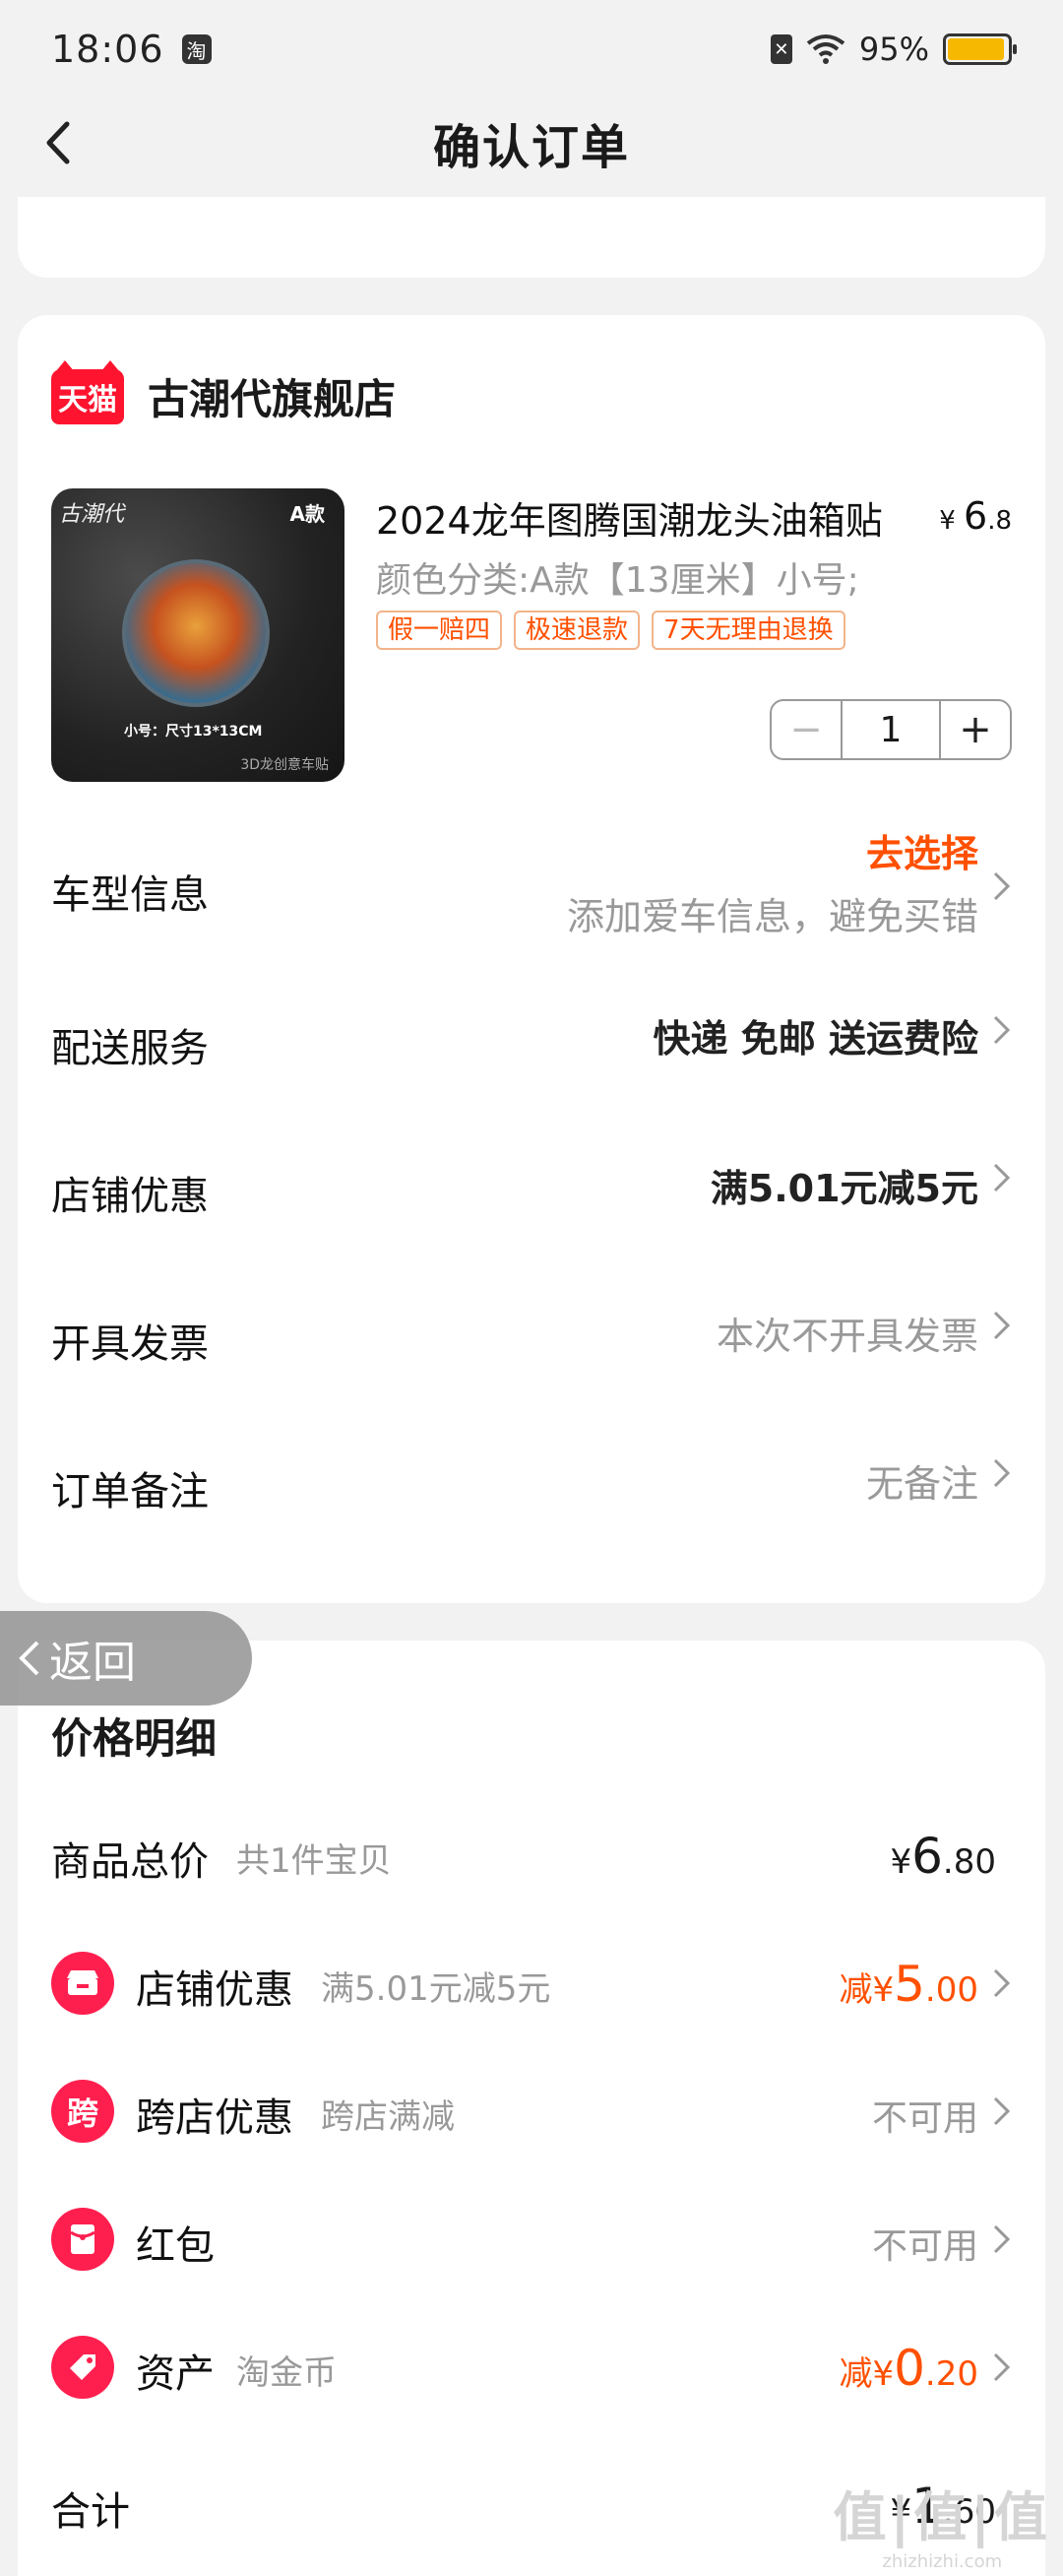  What do you see at coordinates (908, 1984) in the screenshot?
I see `price-shop-discount-value: 减¥5.00` at bounding box center [908, 1984].